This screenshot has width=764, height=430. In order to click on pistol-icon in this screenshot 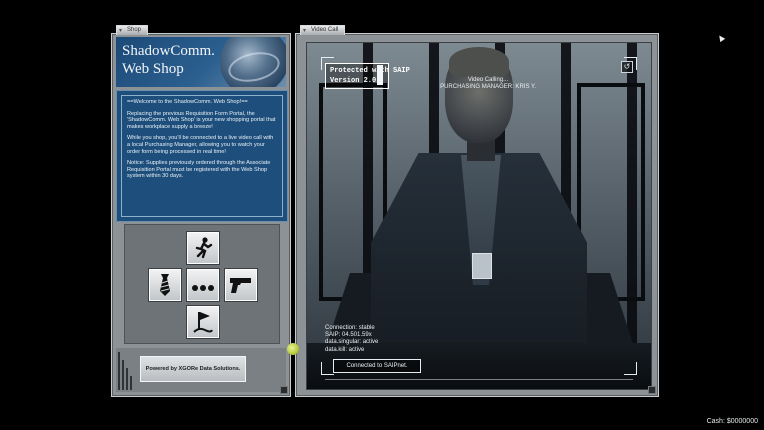, I will do `click(240, 285)`.